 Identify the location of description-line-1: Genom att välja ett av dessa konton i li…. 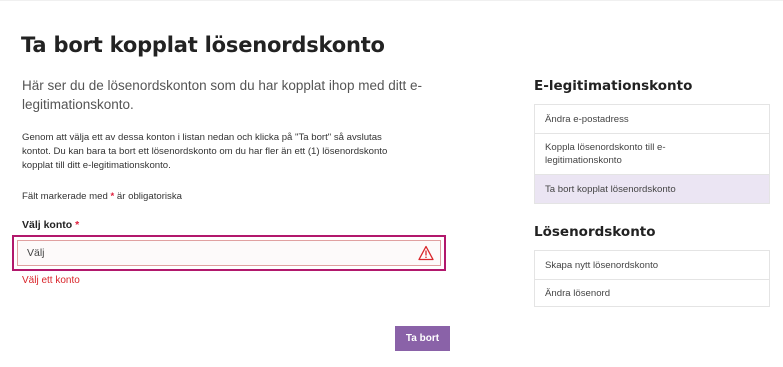
(202, 137).